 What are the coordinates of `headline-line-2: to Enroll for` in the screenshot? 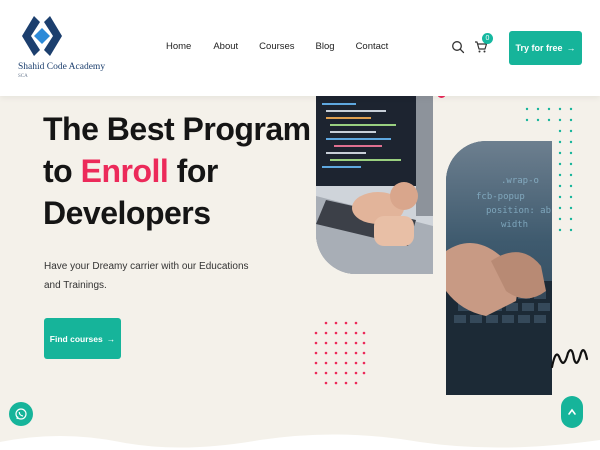 It's located at (178, 171).